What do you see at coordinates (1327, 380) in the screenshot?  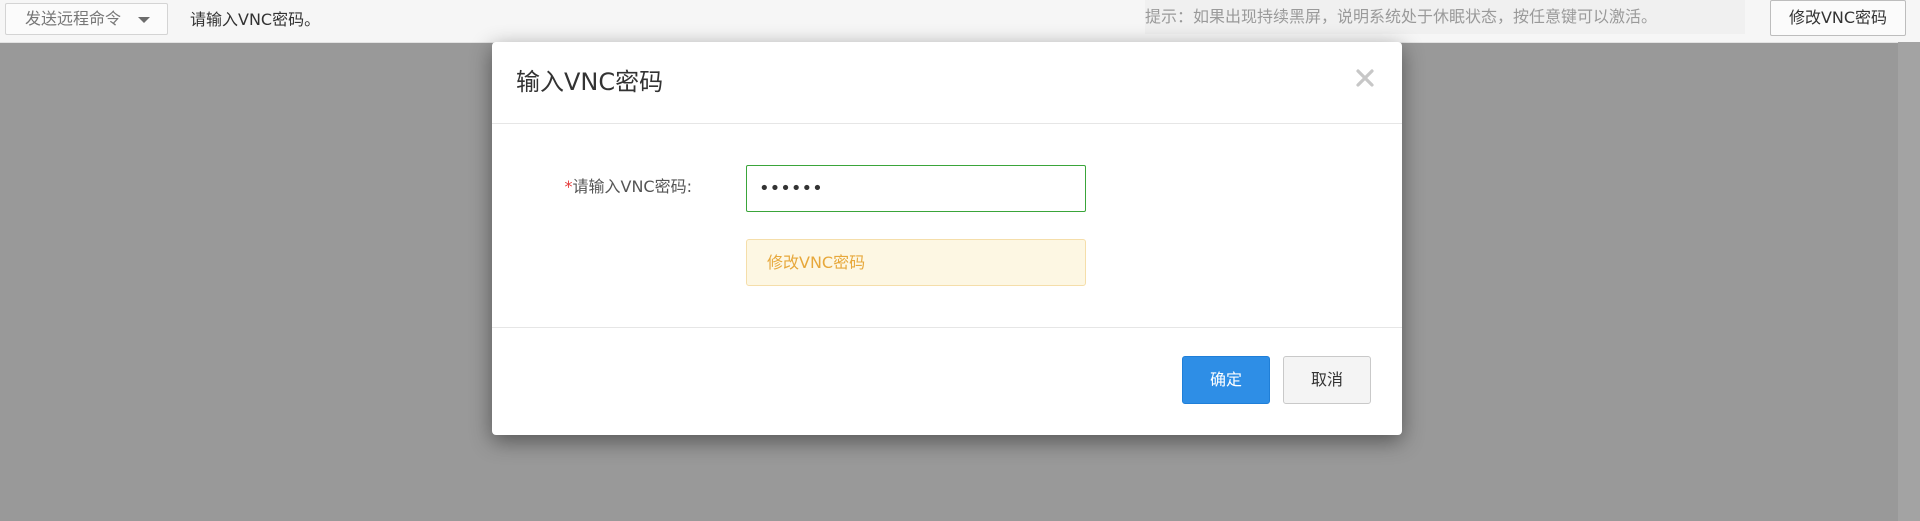 I see `cancel-button: 取消` at bounding box center [1327, 380].